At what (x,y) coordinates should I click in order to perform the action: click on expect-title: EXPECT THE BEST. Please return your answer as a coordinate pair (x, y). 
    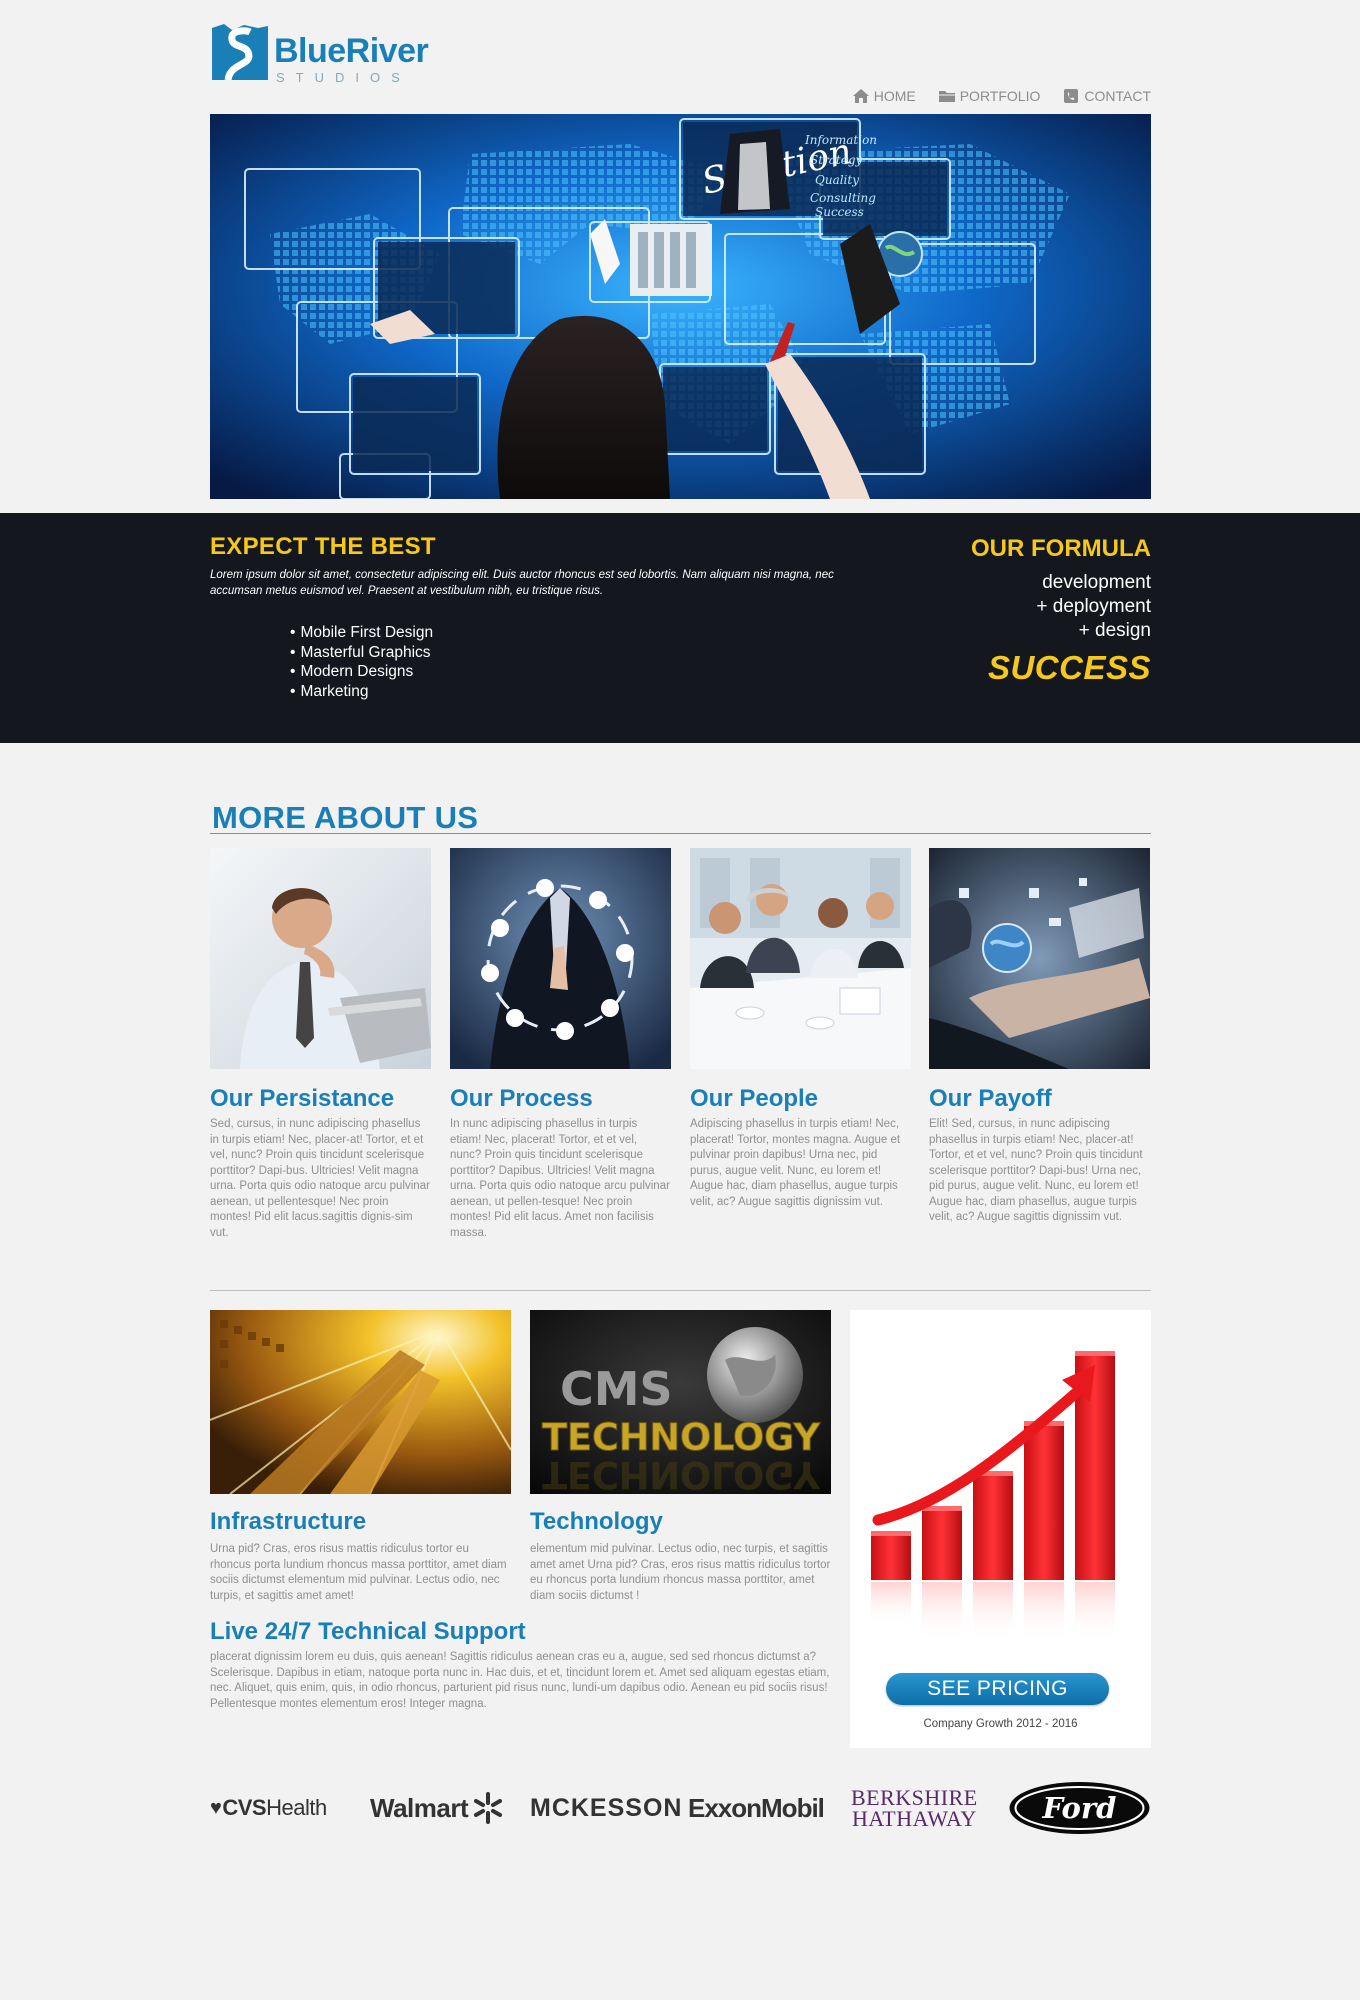
    Looking at the image, I should click on (323, 546).